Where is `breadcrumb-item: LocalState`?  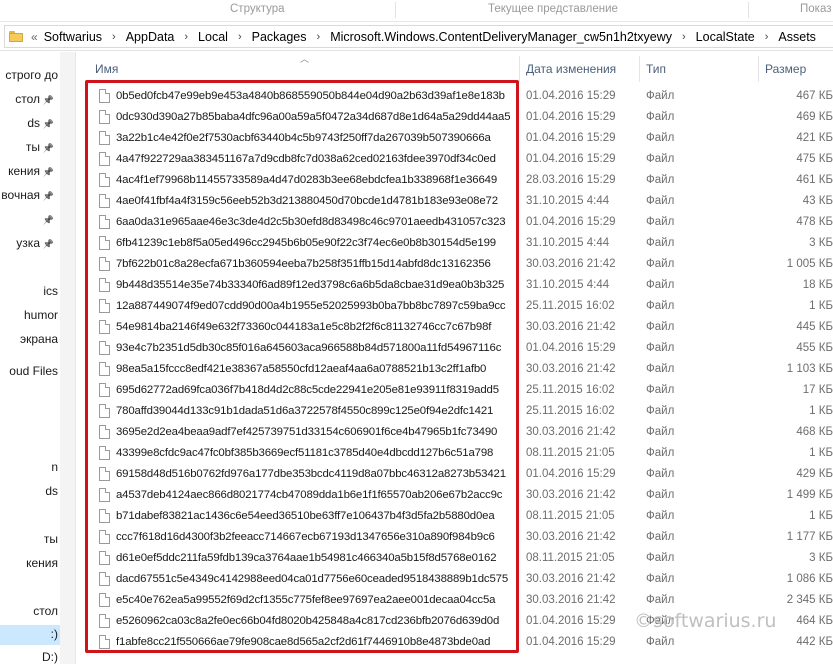
breadcrumb-item: LocalState is located at coordinates (725, 37).